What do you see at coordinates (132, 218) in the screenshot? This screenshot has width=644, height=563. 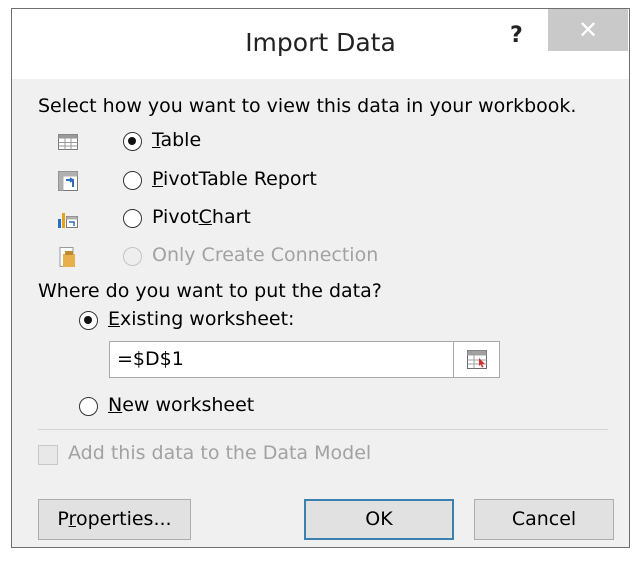 I see `pivotchart-radio` at bounding box center [132, 218].